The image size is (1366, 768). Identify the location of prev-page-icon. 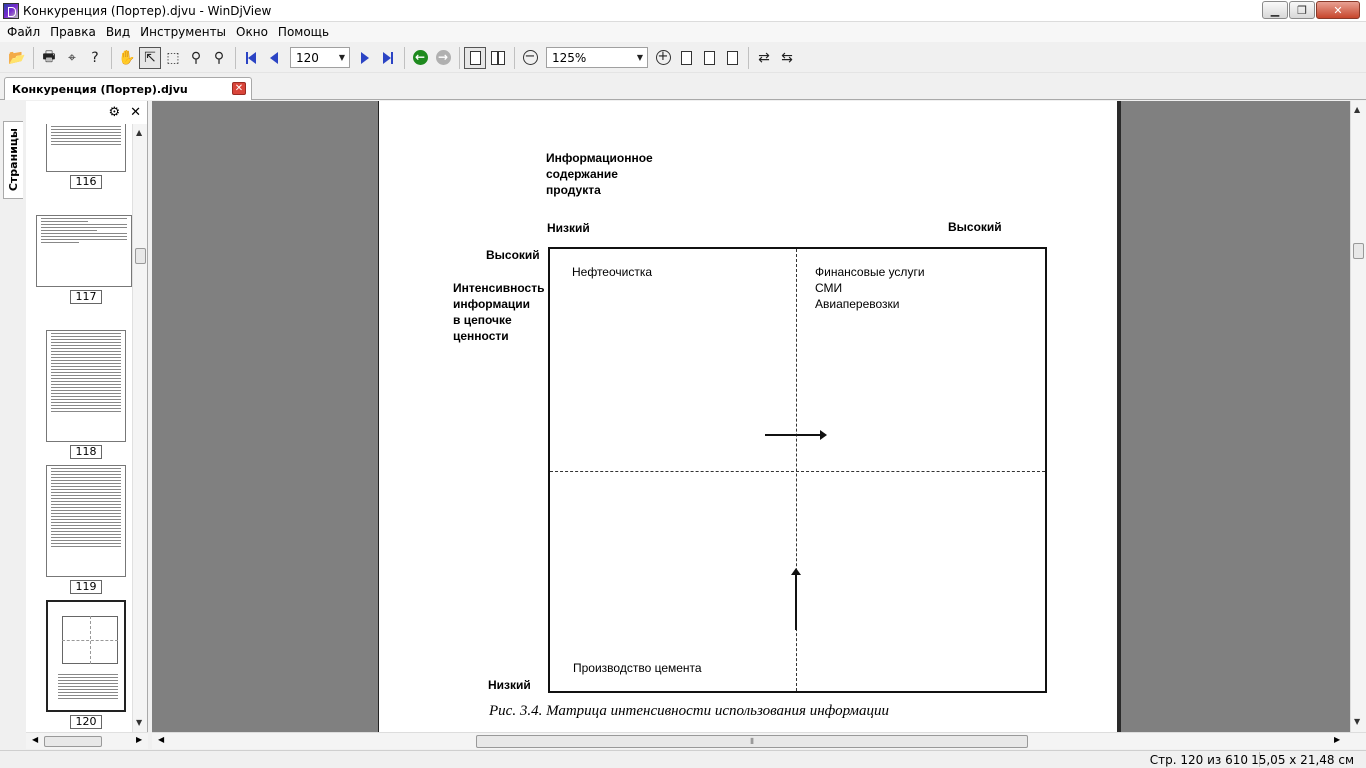
(274, 58).